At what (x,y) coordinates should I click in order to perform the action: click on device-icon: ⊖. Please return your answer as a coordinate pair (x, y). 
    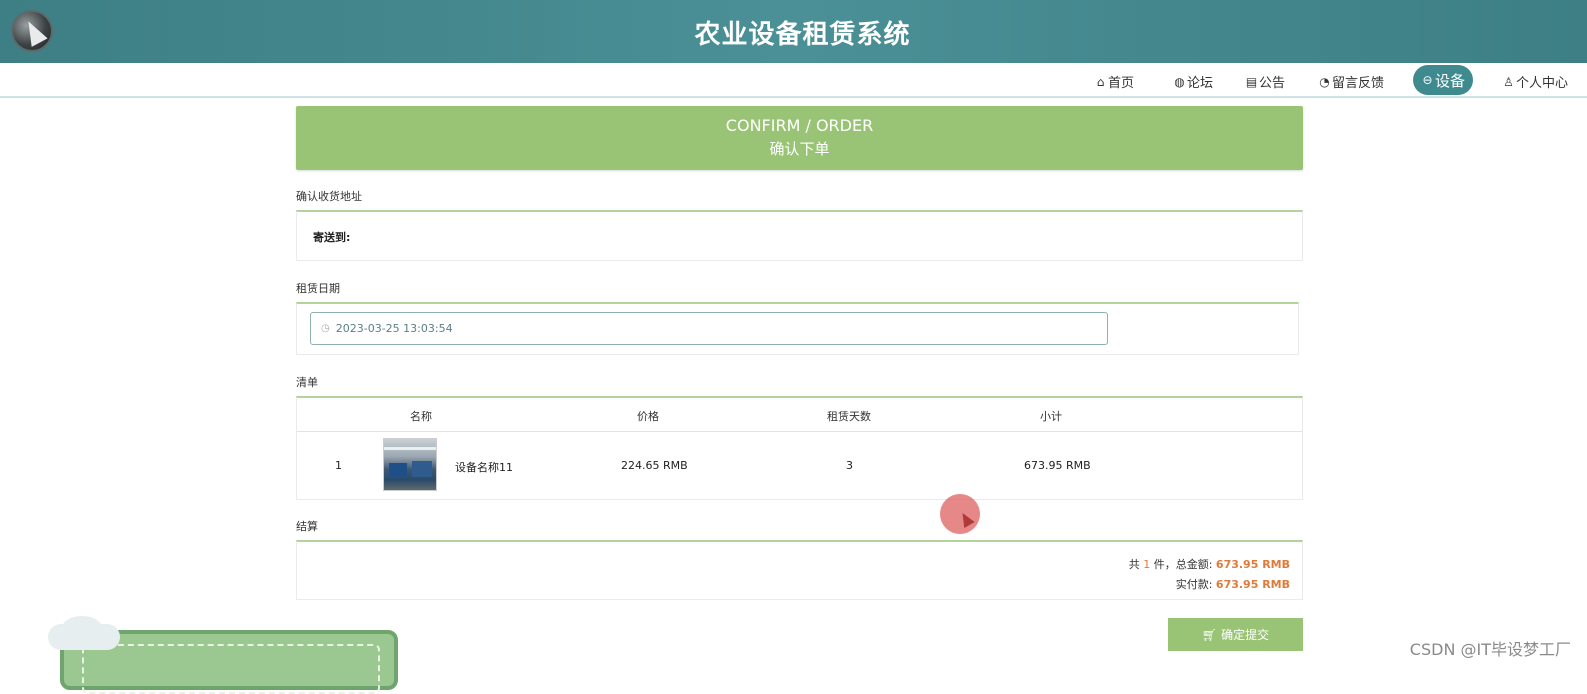
    Looking at the image, I should click on (1427, 80).